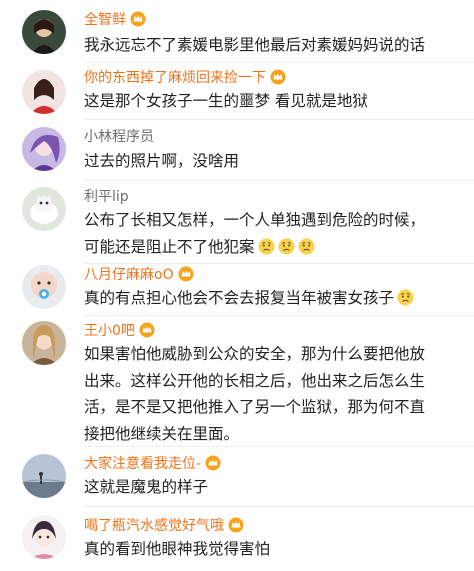 Image resolution: width=474 pixels, height=571 pixels. I want to click on comment-text-line: 公布了长相又怎样，一个人单独遇到危险的时候，, so click(255, 220).